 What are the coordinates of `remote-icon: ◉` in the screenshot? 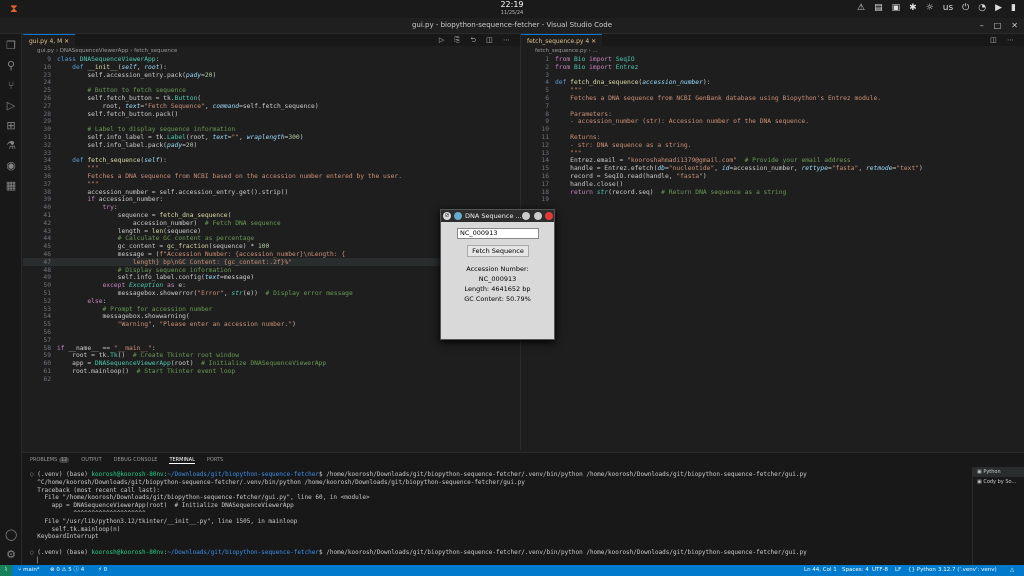 It's located at (11, 166).